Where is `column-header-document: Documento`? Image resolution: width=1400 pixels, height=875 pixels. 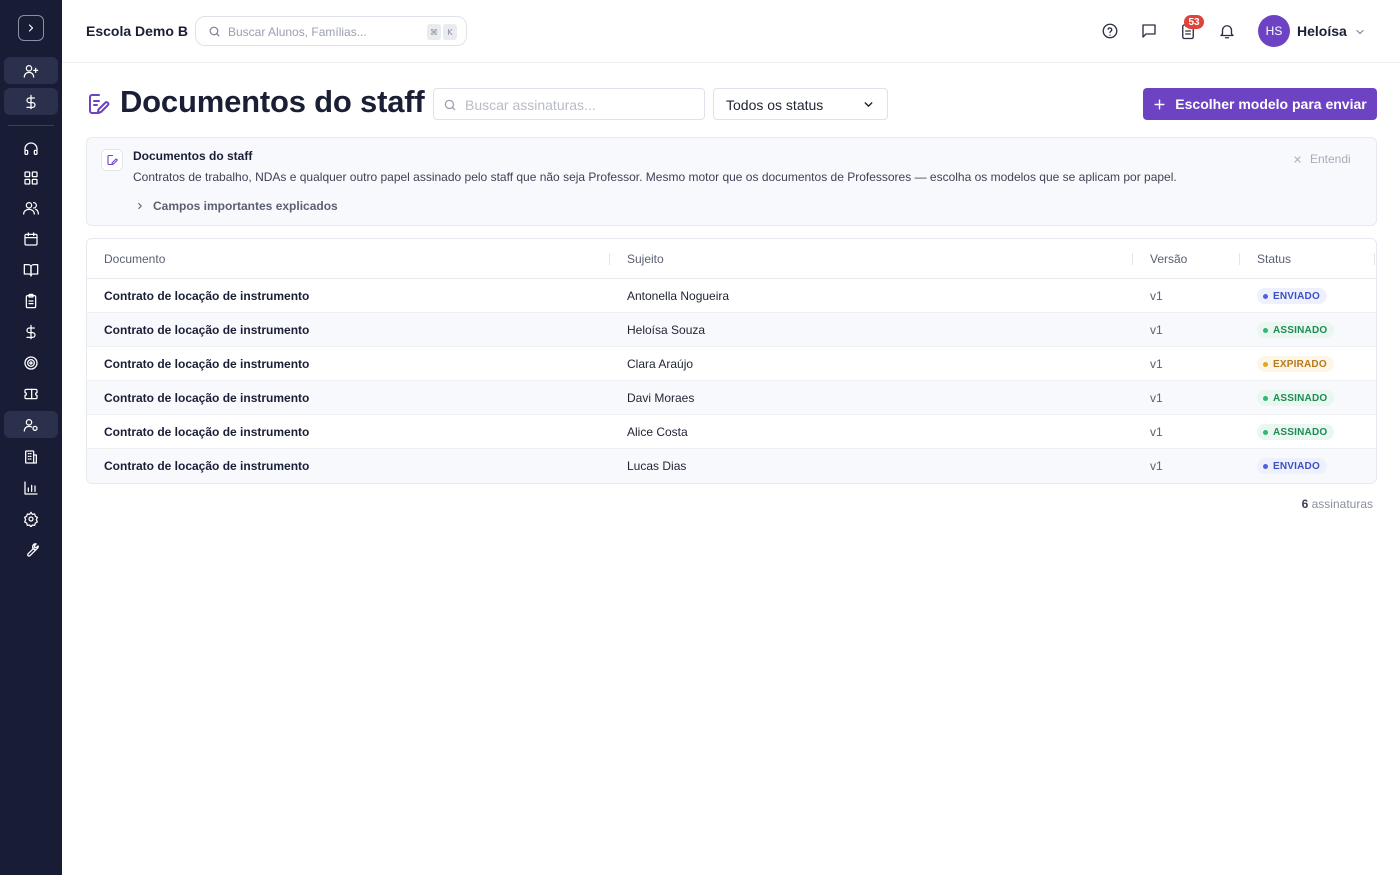 column-header-document: Documento is located at coordinates (134, 259).